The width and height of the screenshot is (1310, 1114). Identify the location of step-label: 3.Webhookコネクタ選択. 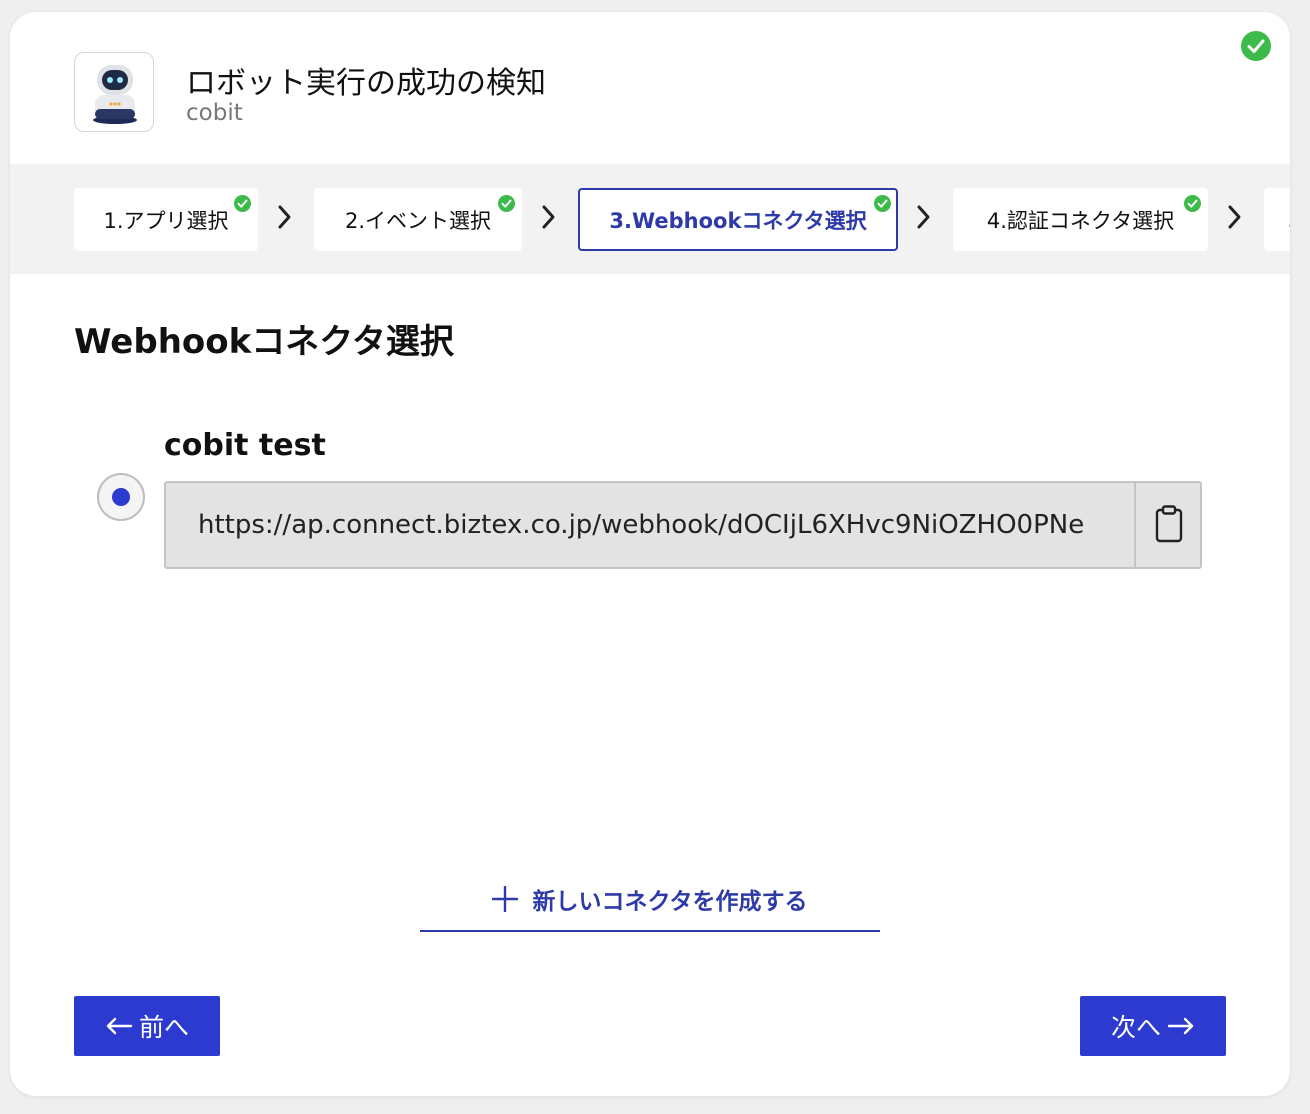
(738, 220).